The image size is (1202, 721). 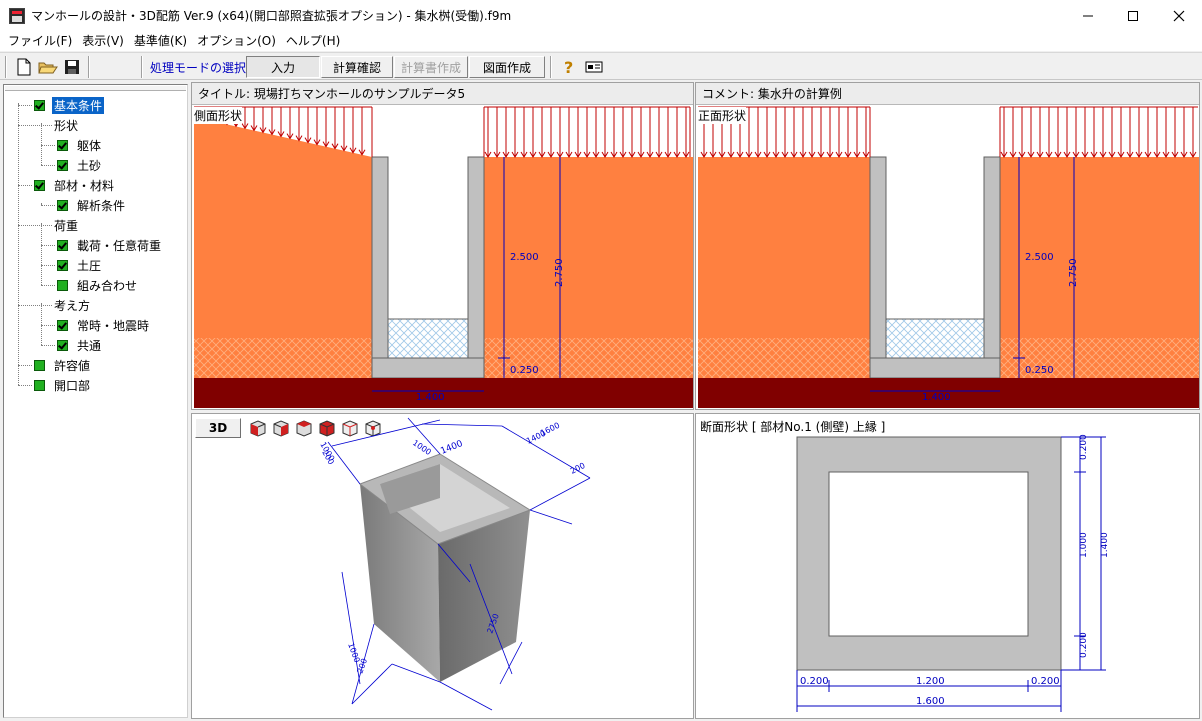 What do you see at coordinates (72, 385) in the screenshot?
I see `tree-item-label: 開口部` at bounding box center [72, 385].